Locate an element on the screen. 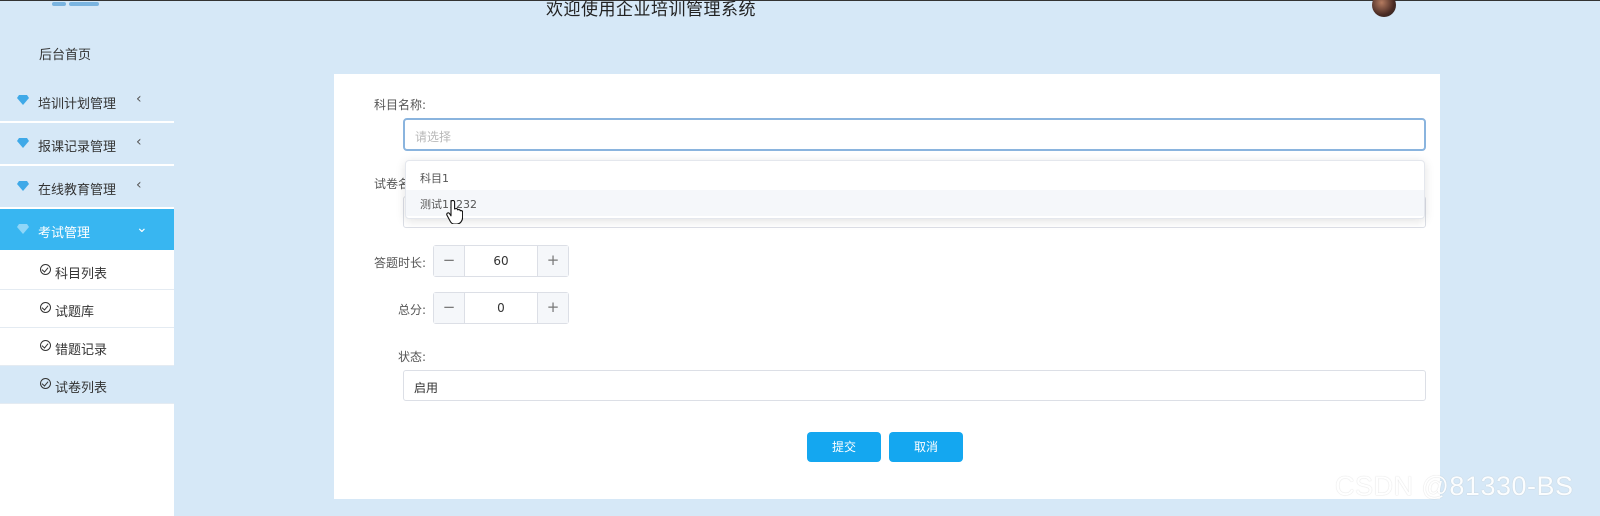  sidebar-group-label: 在线教育管理 is located at coordinates (77, 190).